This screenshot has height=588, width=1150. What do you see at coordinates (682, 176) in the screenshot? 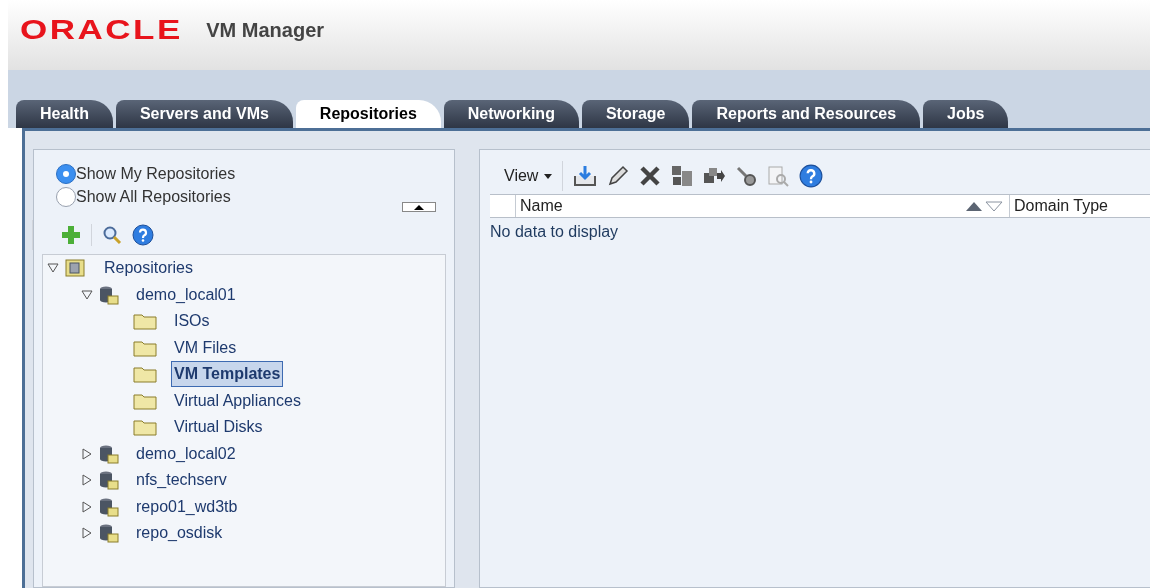
I see `server-grid-icon` at bounding box center [682, 176].